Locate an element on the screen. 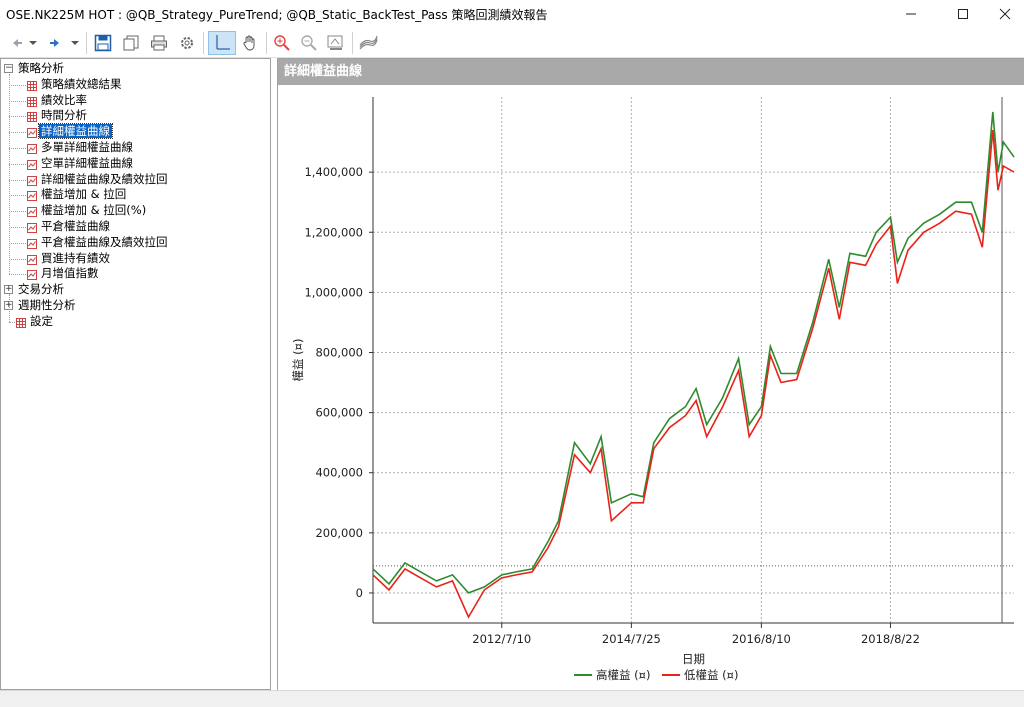 The height and width of the screenshot is (707, 1024). tree-node-5-label: 多單詳細權益曲線 is located at coordinates (87, 147).